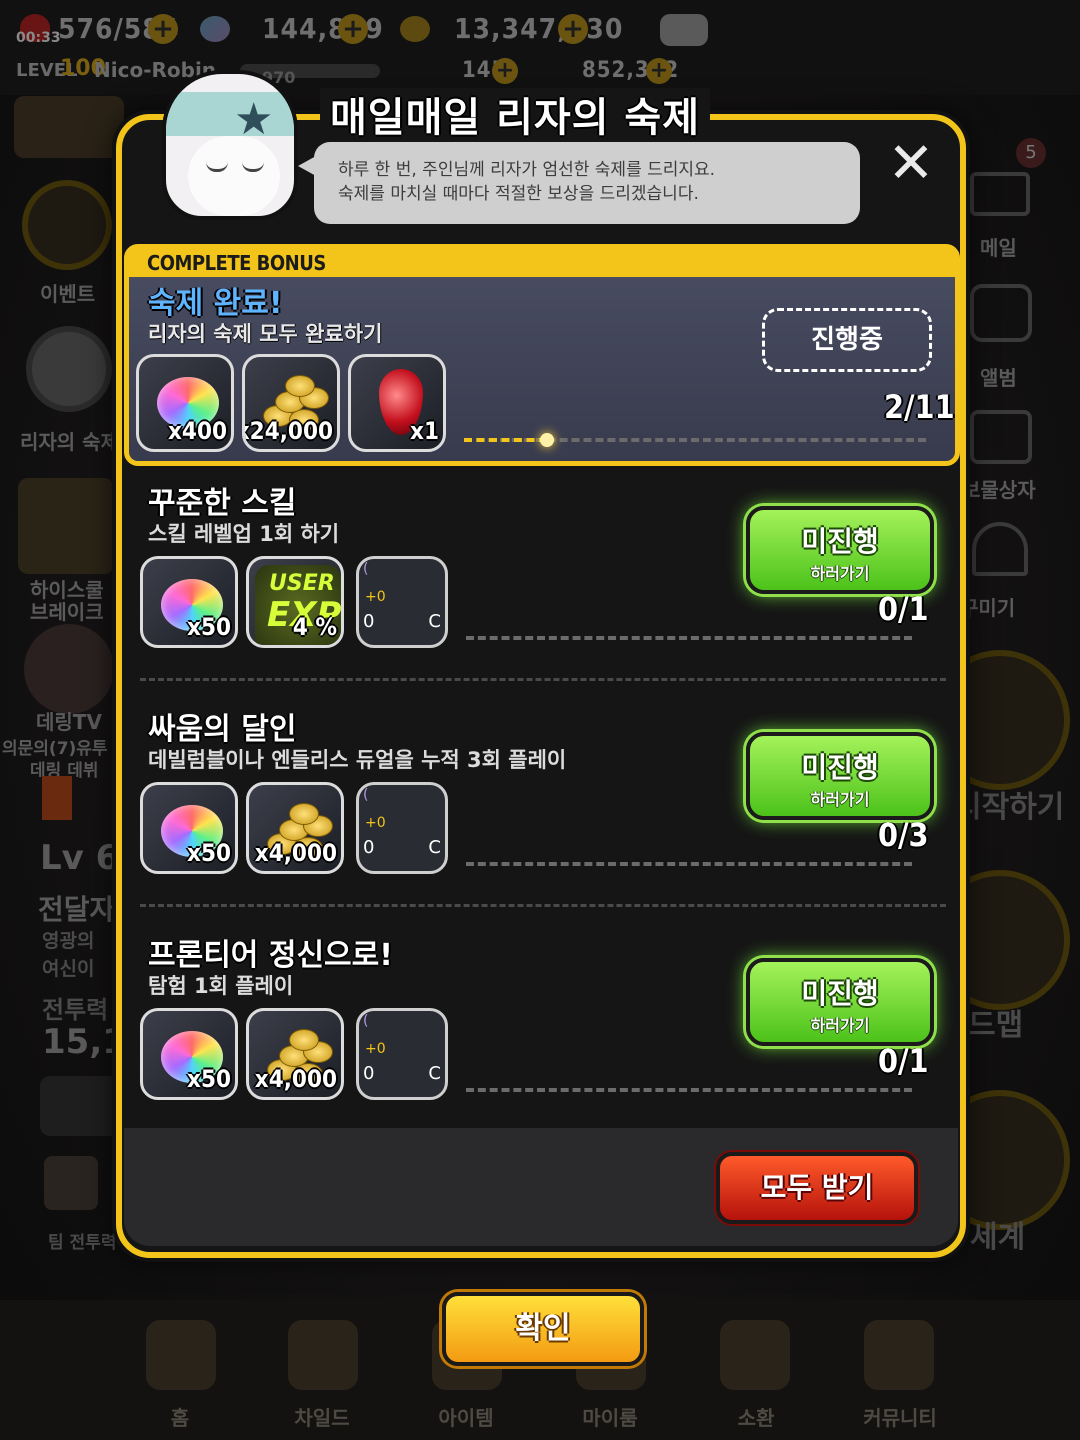 The height and width of the screenshot is (1440, 1080). Describe the element at coordinates (180, 1418) in the screenshot. I see `nav-home-label: 홈` at that location.